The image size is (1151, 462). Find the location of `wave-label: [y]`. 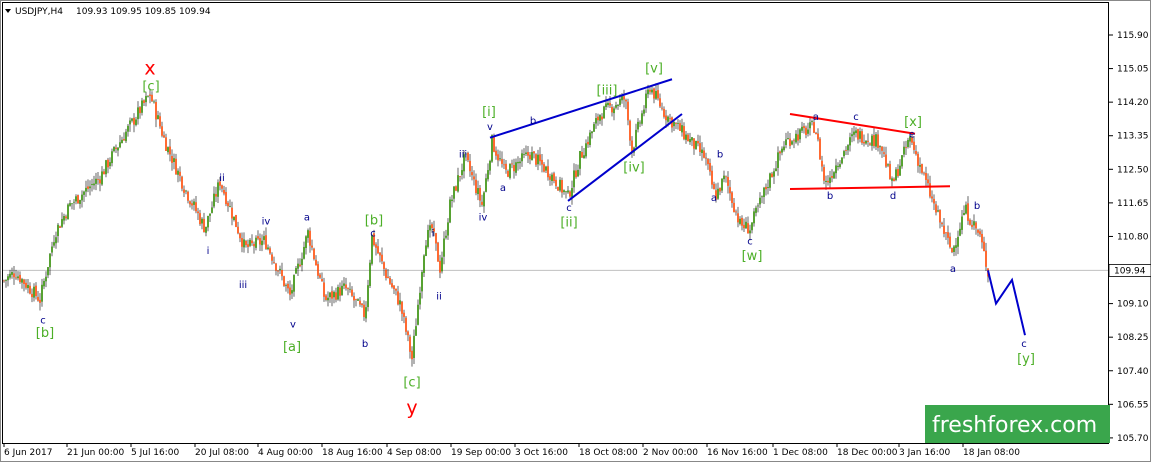

wave-label: [y] is located at coordinates (1026, 359).